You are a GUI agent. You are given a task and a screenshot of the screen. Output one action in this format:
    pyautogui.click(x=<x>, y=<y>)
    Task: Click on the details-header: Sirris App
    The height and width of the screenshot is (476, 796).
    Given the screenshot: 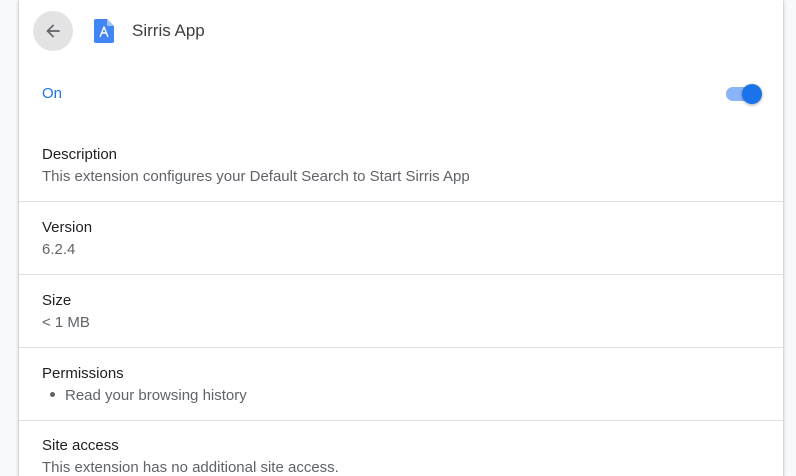 What is the action you would take?
    pyautogui.click(x=401, y=31)
    